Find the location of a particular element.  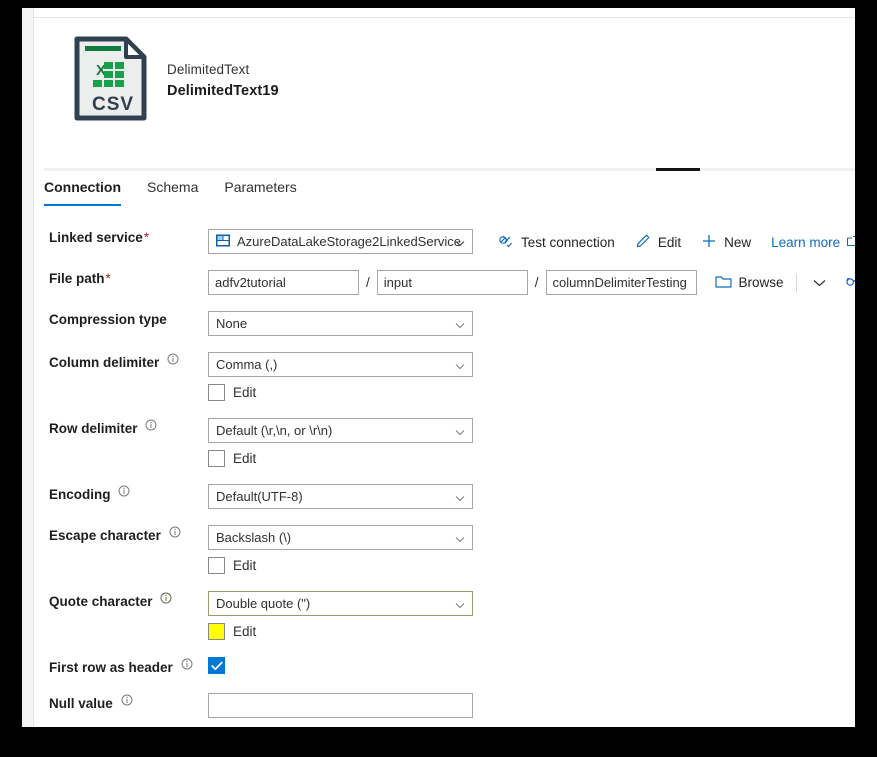

row-delimiter-dropdown: Default (\r,\n, or \r\n) is located at coordinates (340, 430).